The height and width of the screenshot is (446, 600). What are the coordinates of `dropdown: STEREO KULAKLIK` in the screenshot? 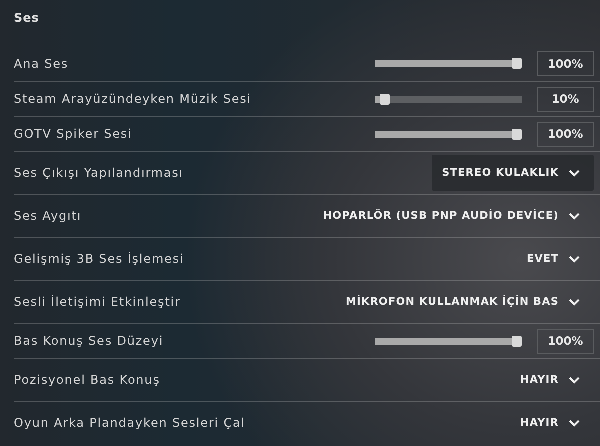 It's located at (513, 173).